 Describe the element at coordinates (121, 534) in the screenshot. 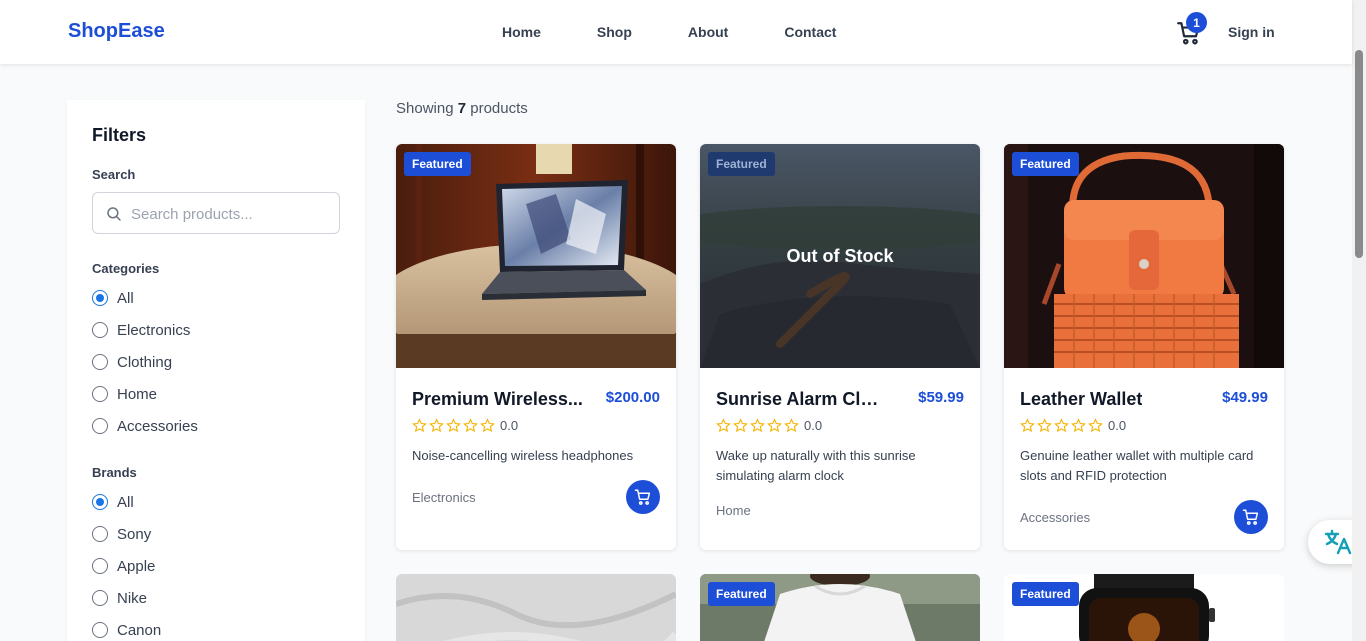

I see `brand-option-sony: Sony` at that location.